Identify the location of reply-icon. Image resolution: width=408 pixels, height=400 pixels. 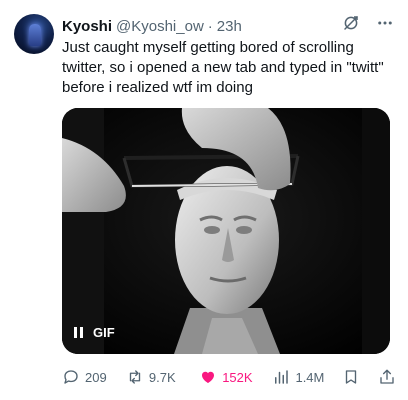
(71, 377).